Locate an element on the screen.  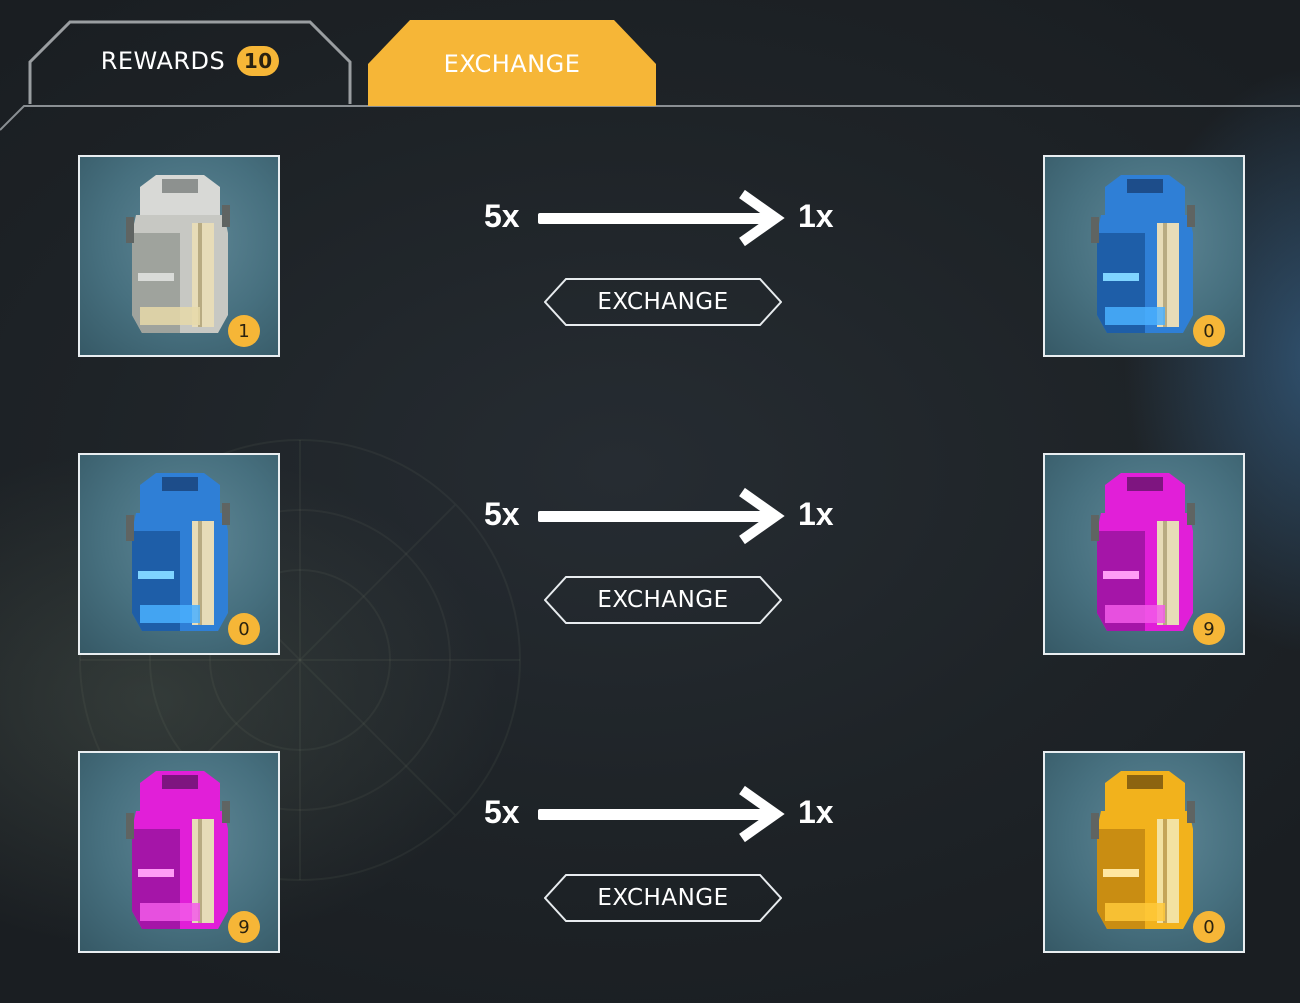
tab-exchange: EXCHANGE is located at coordinates (512, 63).